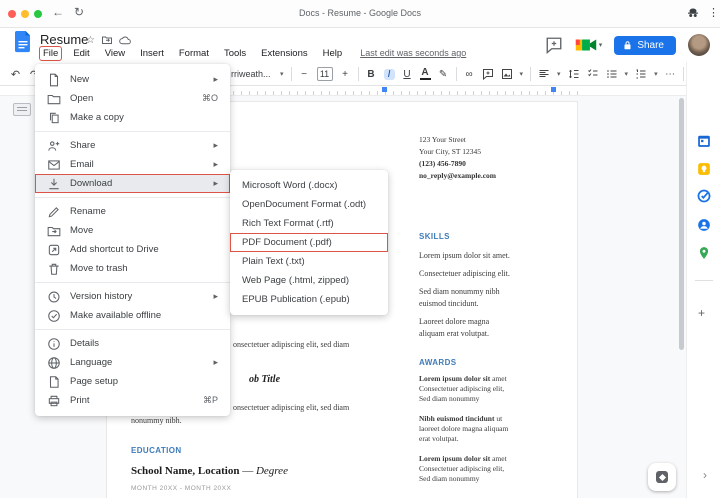 Image resolution: width=720 pixels, height=498 pixels. Describe the element at coordinates (85, 343) in the screenshot. I see `menu-item-label: Details` at that location.